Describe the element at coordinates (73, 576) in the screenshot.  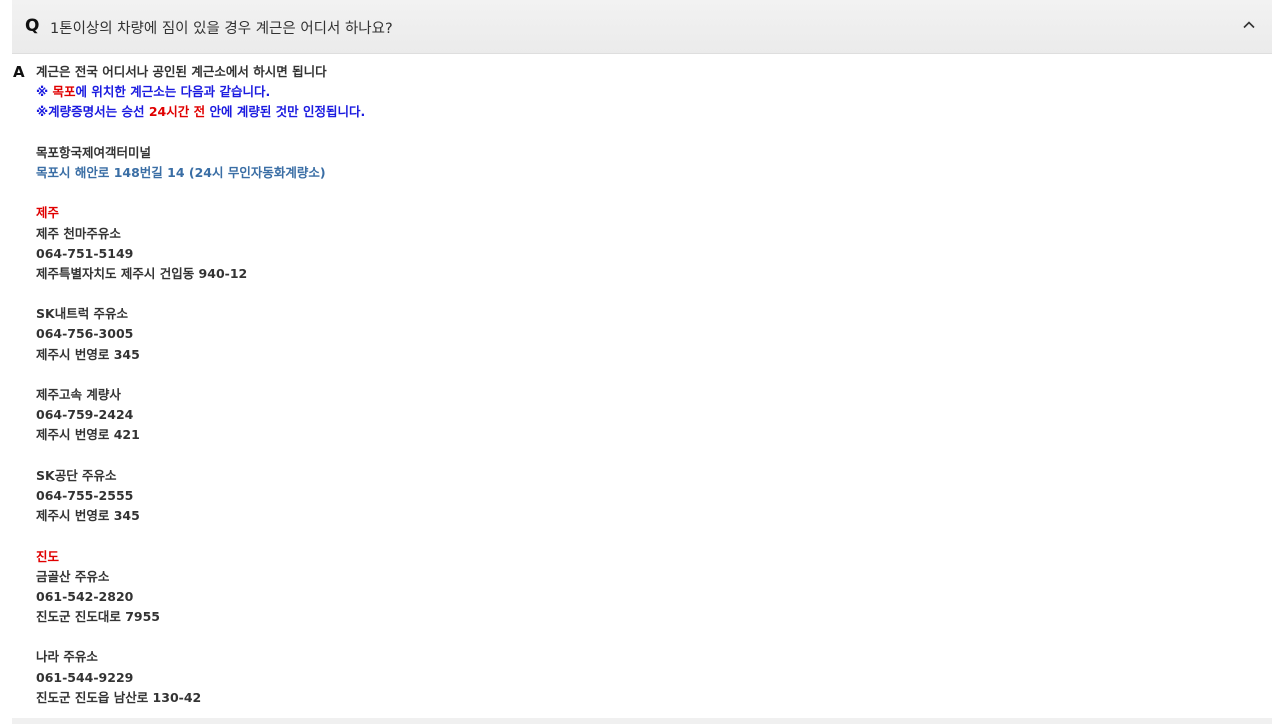
I see `station-name: 금골산 주유소` at that location.